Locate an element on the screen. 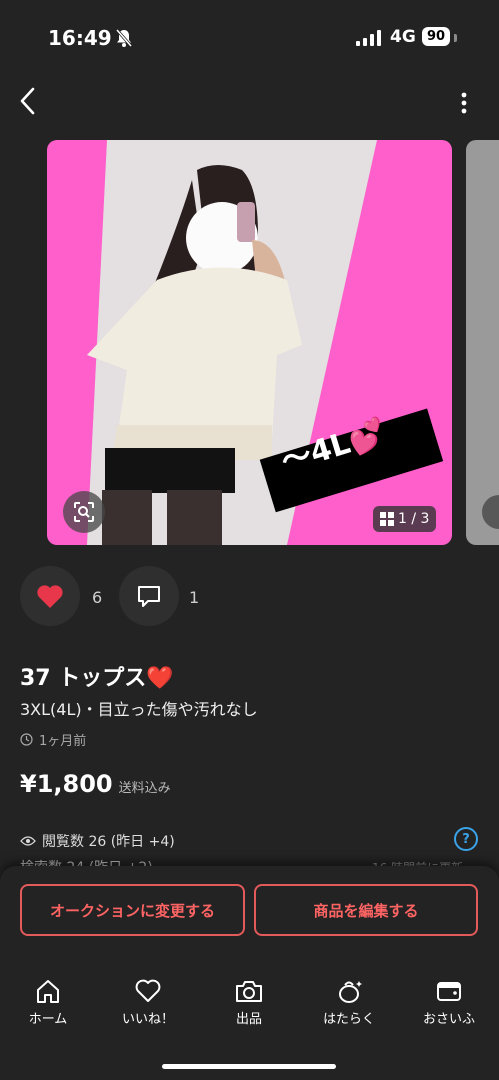 This screenshot has height=1080, width=499. view-stats: 閲覧数 26 (昨日 +4) is located at coordinates (97, 841).